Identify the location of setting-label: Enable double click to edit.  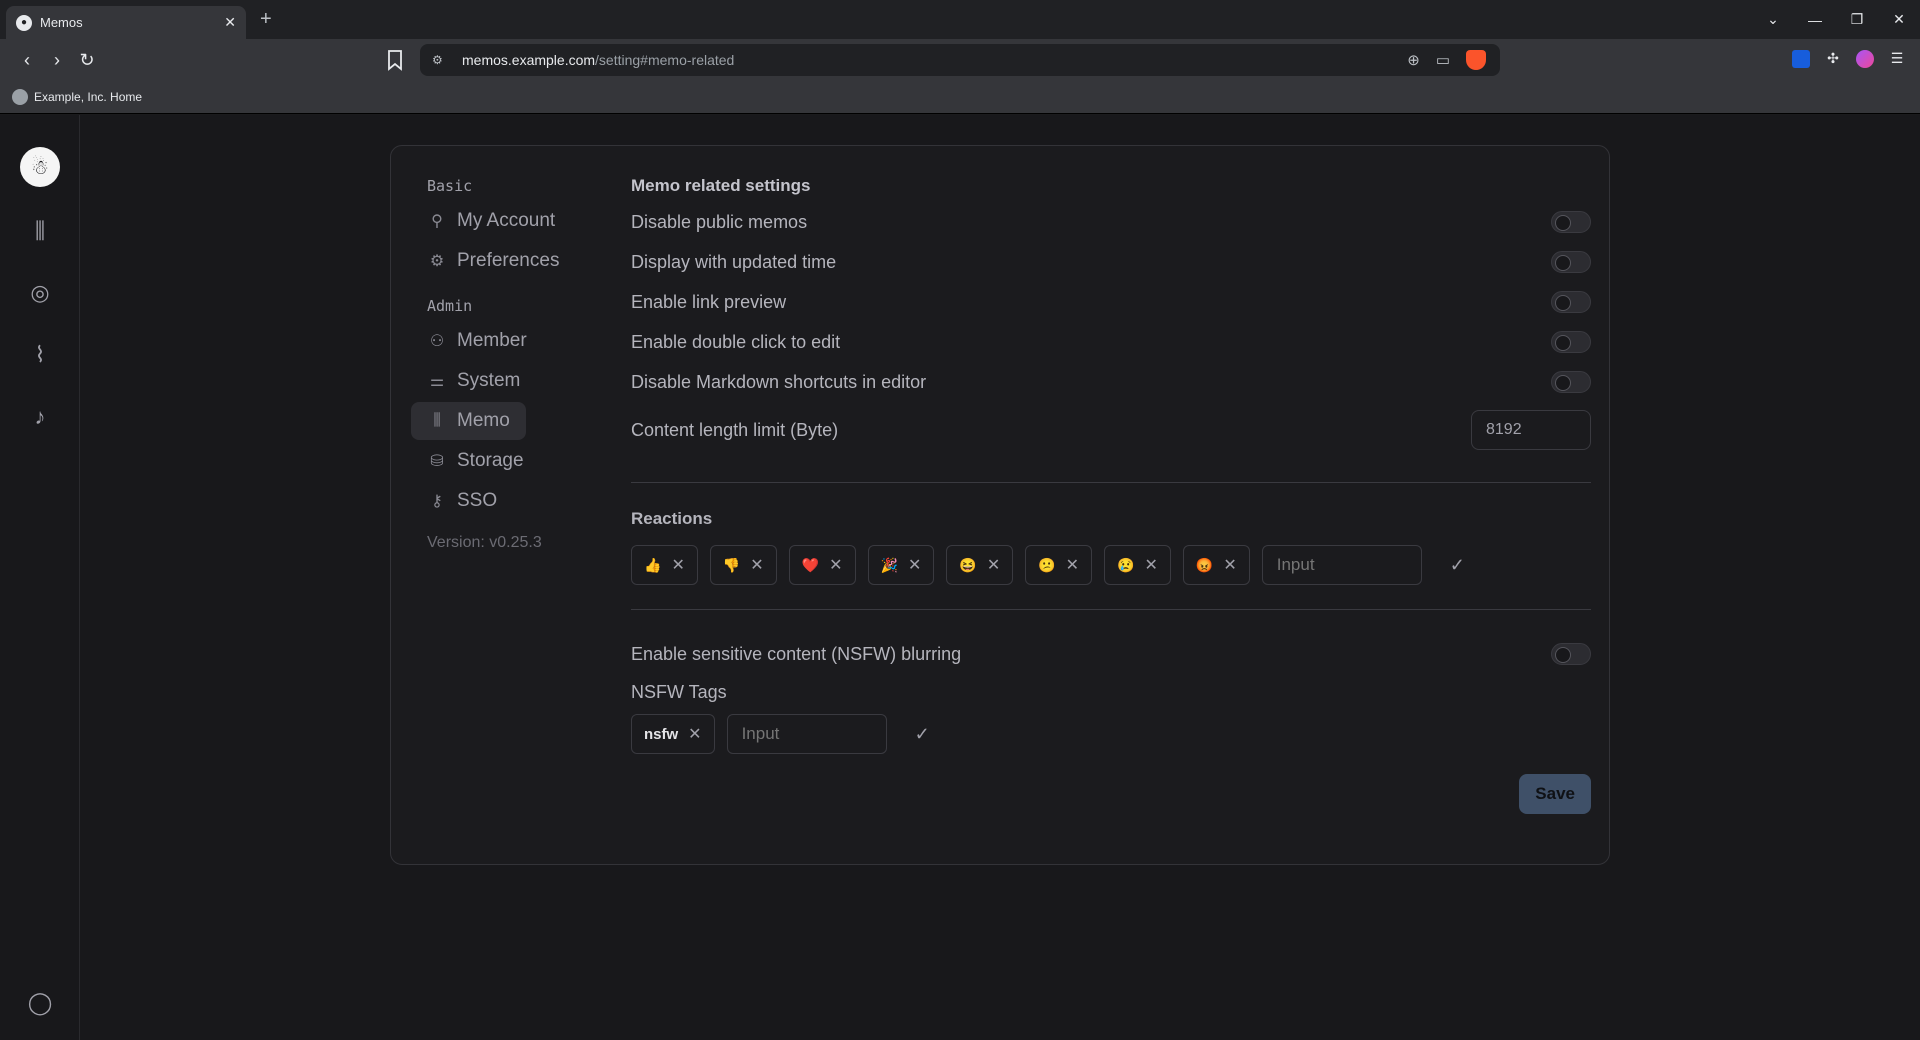
(736, 341).